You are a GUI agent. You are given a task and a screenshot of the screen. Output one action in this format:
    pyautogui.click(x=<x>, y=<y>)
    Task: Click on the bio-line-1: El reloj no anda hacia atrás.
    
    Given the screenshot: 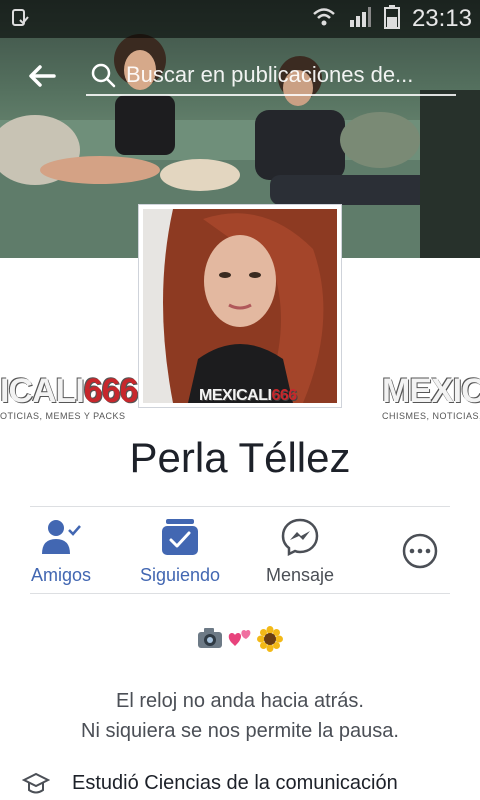 What is the action you would take?
    pyautogui.click(x=240, y=701)
    